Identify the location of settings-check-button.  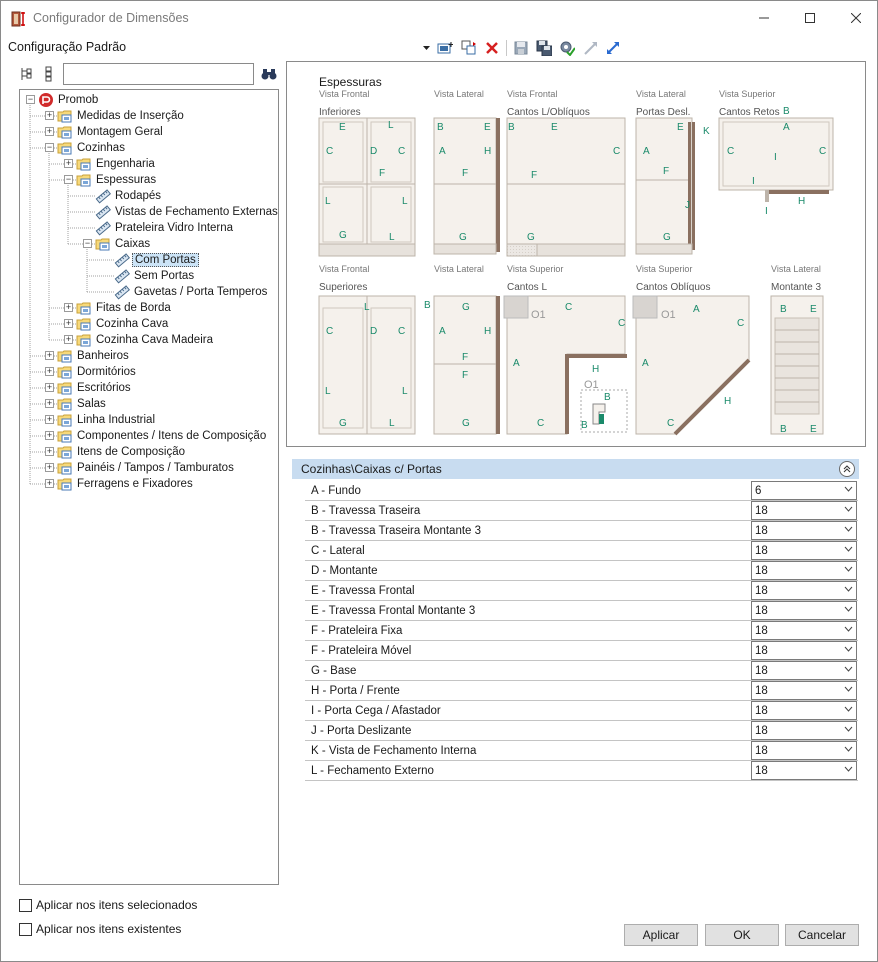
(567, 48).